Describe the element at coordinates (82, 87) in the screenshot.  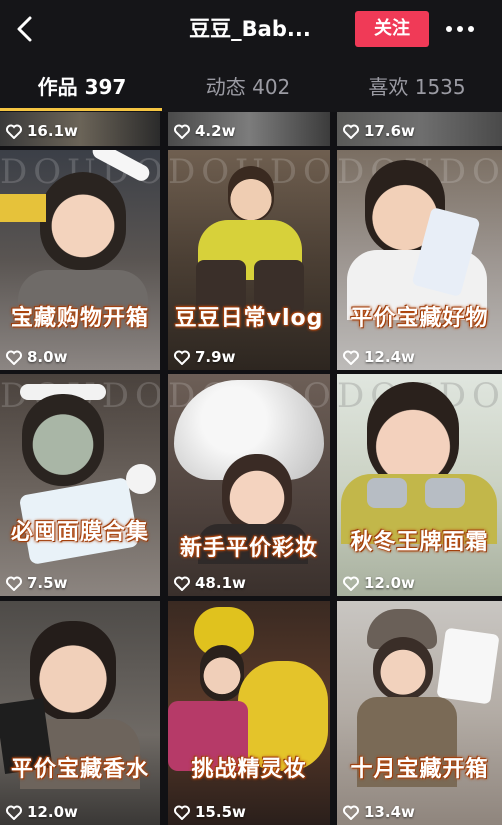
I see `tab-works: 作品 397` at that location.